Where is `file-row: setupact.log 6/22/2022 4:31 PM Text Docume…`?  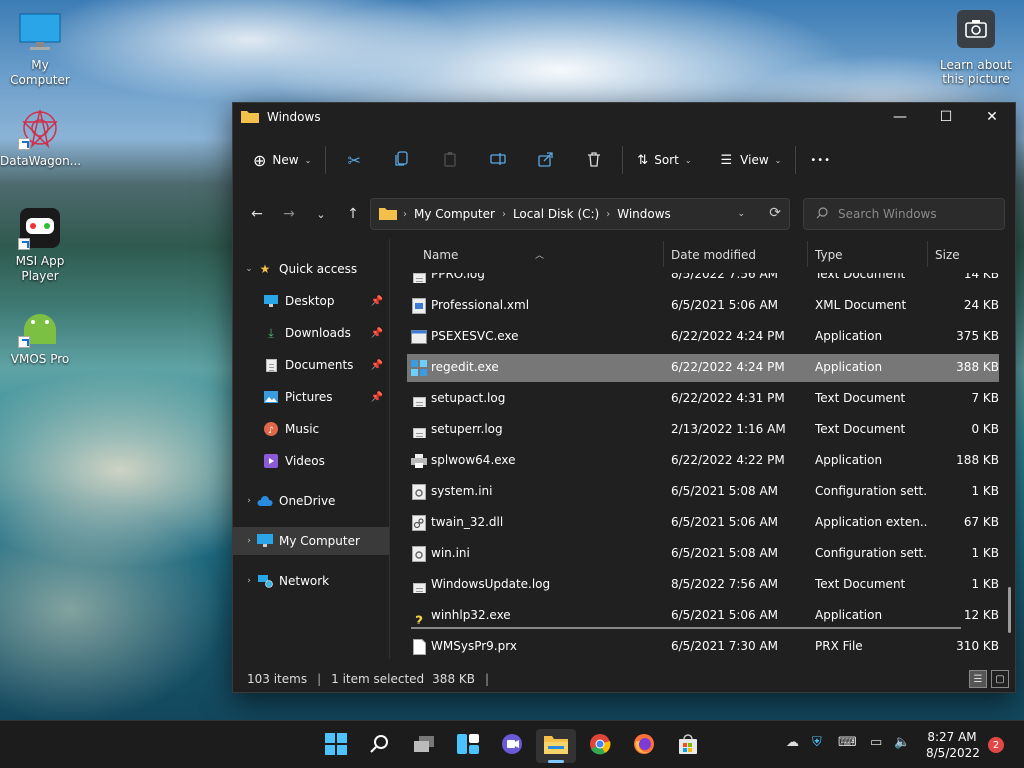
file-row: setupact.log 6/22/2022 4:31 PM Text Docume… is located at coordinates (703, 399).